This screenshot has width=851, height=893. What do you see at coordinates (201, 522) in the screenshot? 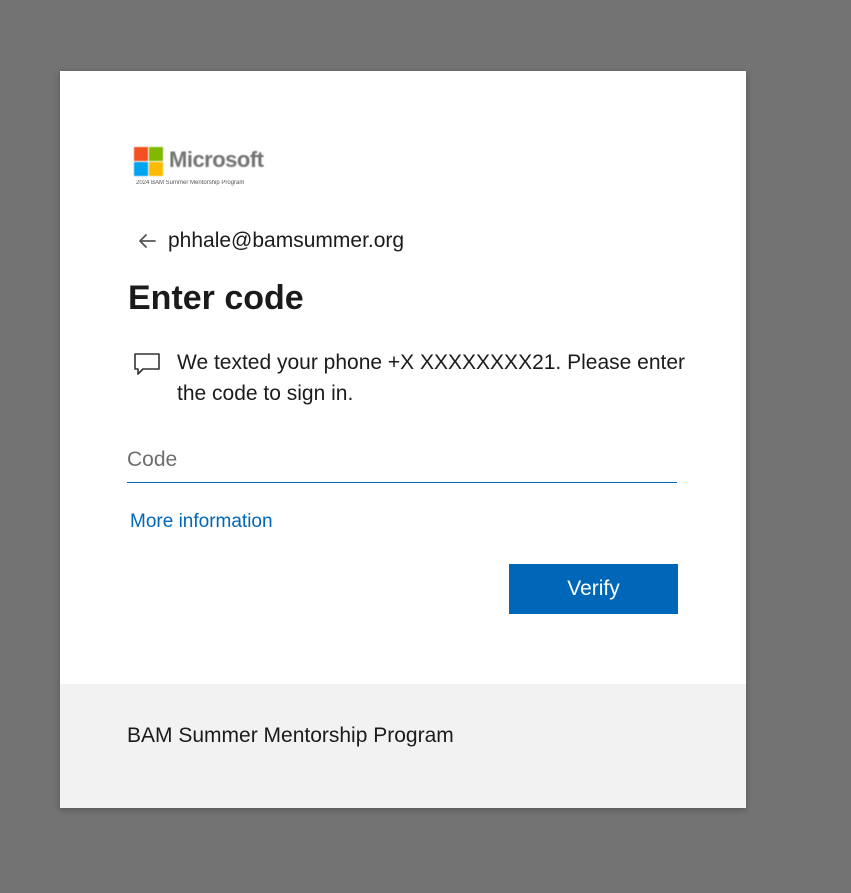
I see `more-information-link: More information` at bounding box center [201, 522].